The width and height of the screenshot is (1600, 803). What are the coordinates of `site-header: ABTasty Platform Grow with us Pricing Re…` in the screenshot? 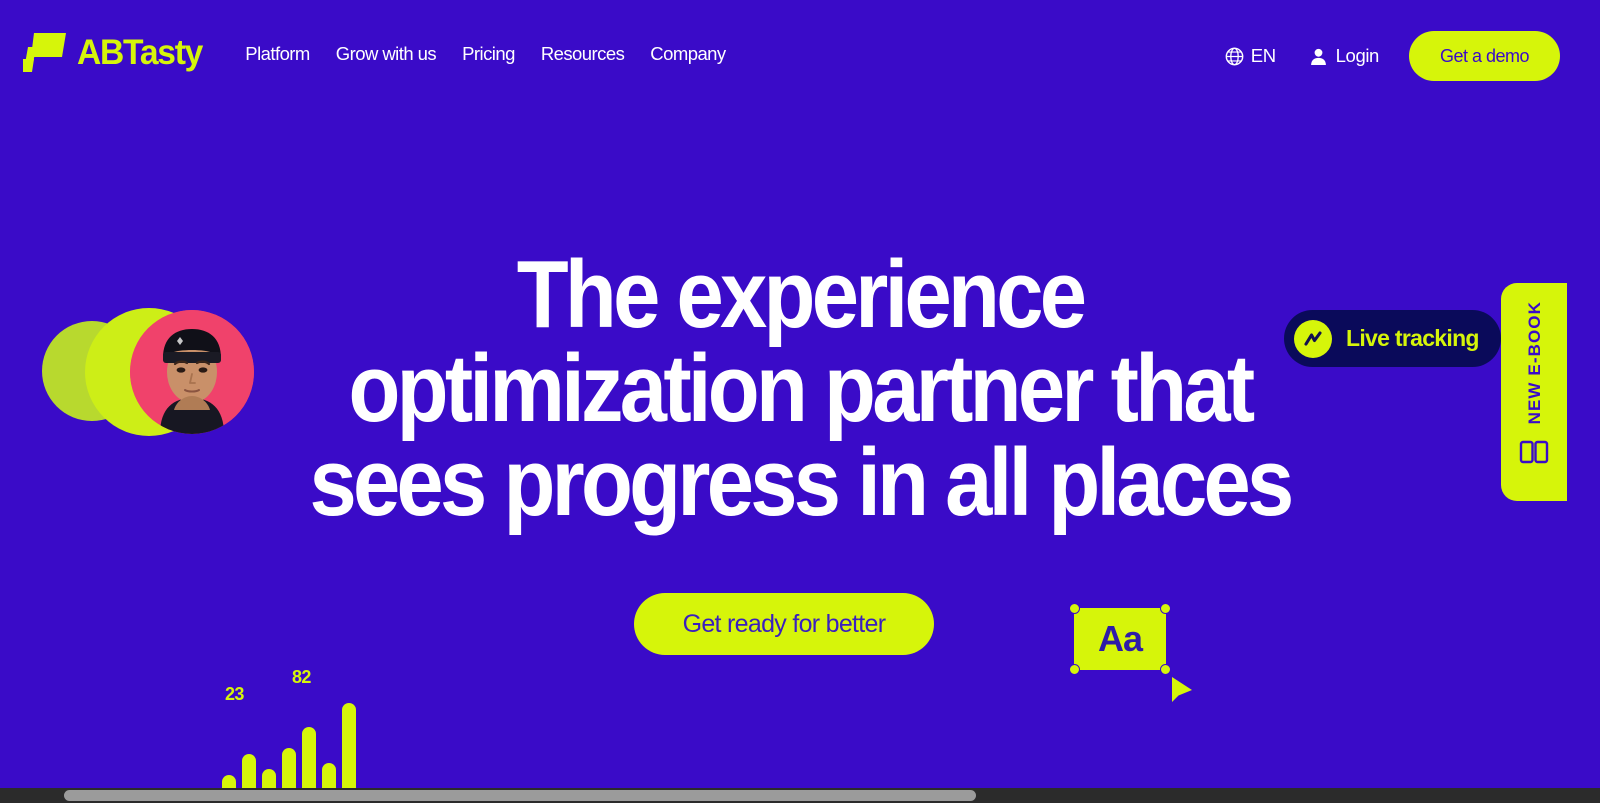 It's located at (800, 55).